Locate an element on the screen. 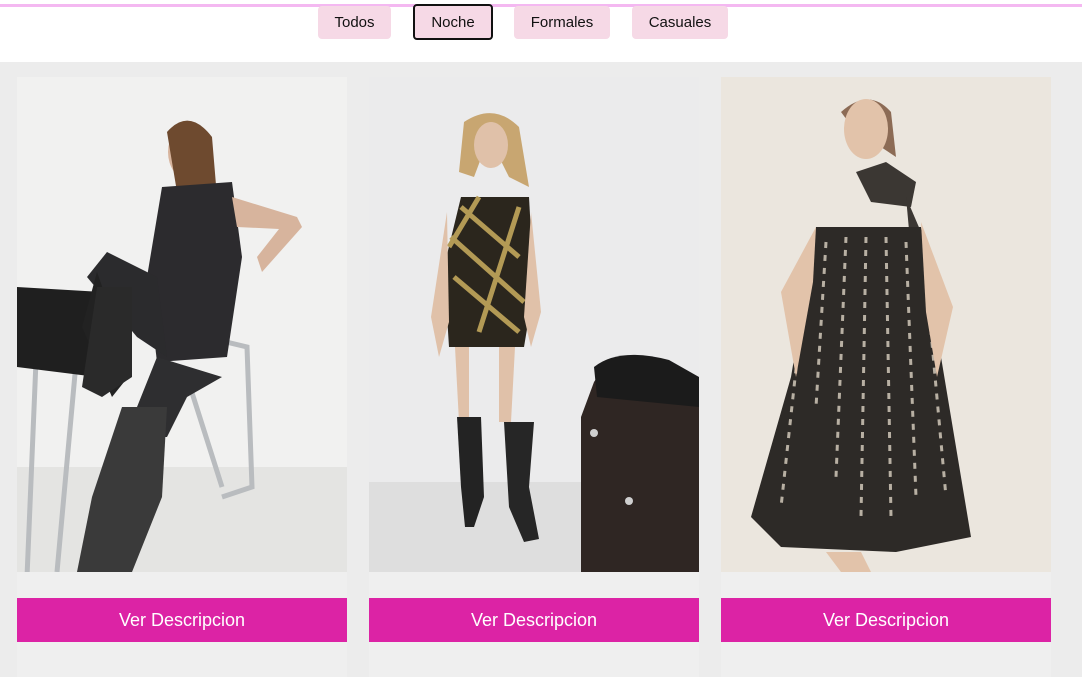  filter-noche-button: Noche is located at coordinates (453, 22).